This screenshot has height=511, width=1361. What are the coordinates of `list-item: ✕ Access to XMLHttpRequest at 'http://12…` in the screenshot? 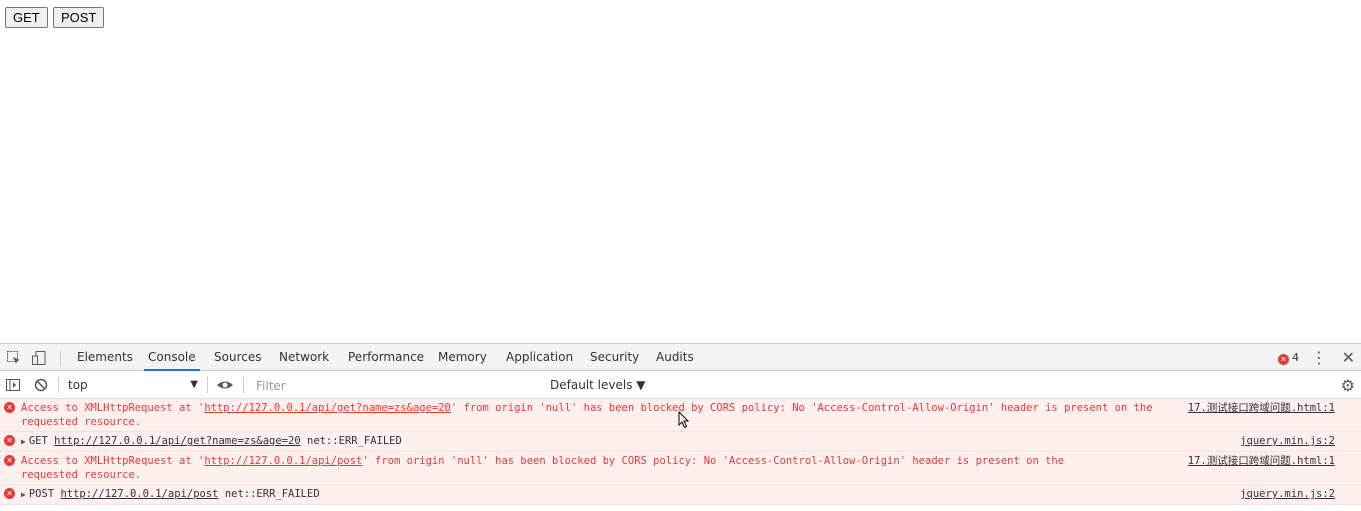 It's located at (680, 468).